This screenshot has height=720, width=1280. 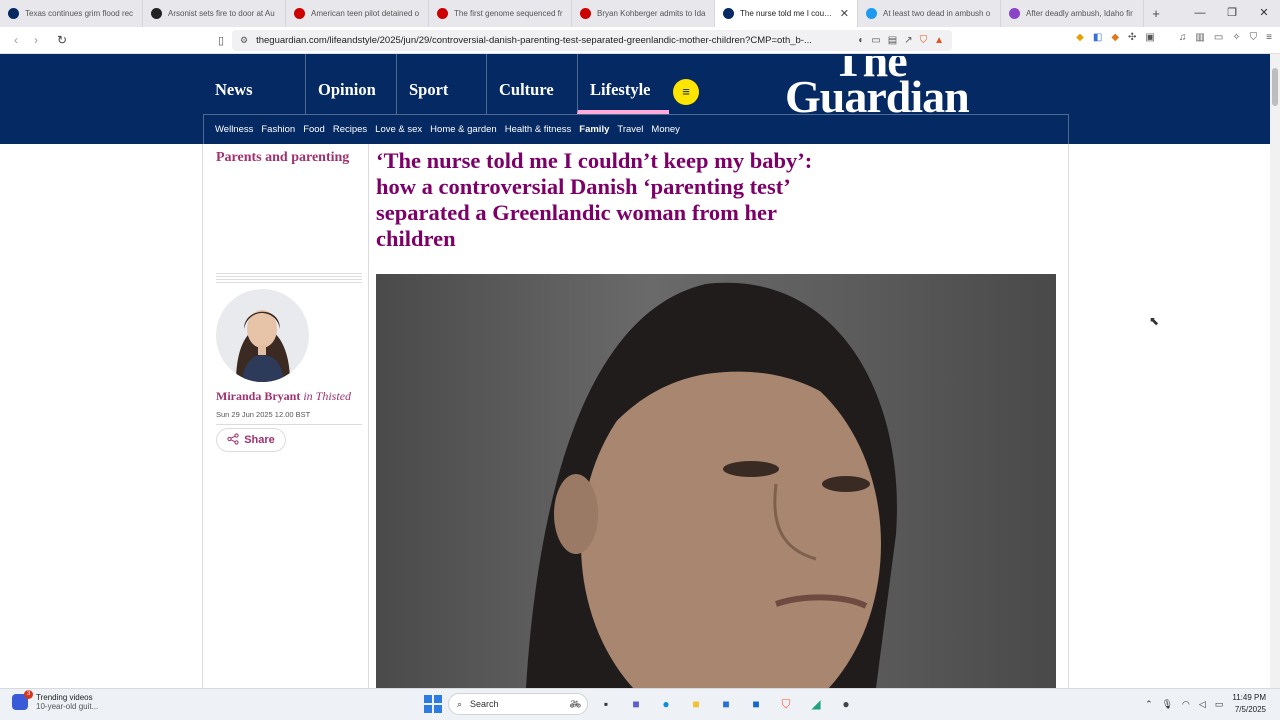 What do you see at coordinates (1167, 704) in the screenshot?
I see `microphone-icon: 🎙︎` at bounding box center [1167, 704].